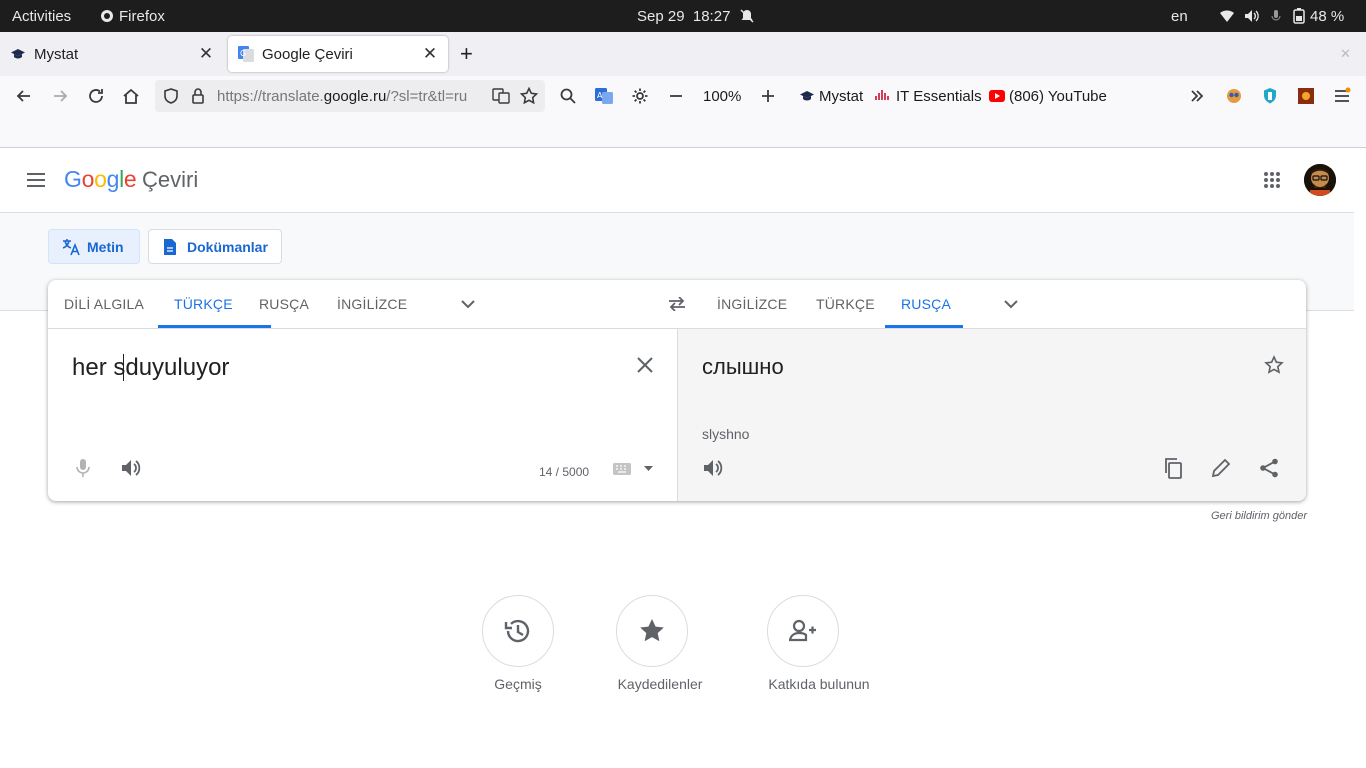  I want to click on bookmark-mystat: Mystat, so click(831, 96).